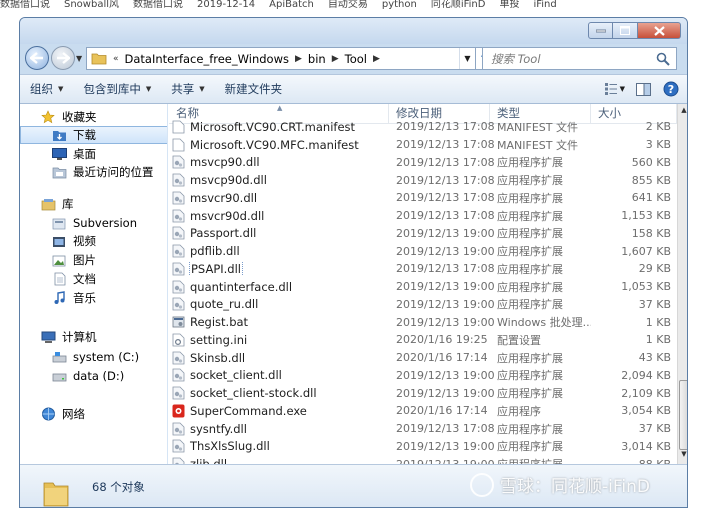 The height and width of the screenshot is (508, 702). What do you see at coordinates (663, 59) in the screenshot?
I see `search-icon` at bounding box center [663, 59].